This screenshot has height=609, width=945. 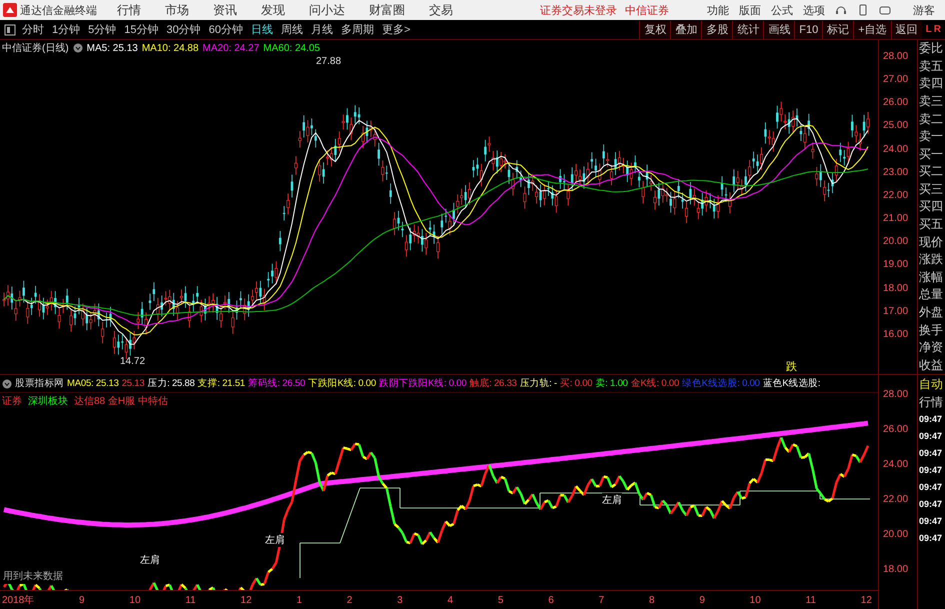 I want to click on menu-item: 资讯, so click(x=225, y=10).